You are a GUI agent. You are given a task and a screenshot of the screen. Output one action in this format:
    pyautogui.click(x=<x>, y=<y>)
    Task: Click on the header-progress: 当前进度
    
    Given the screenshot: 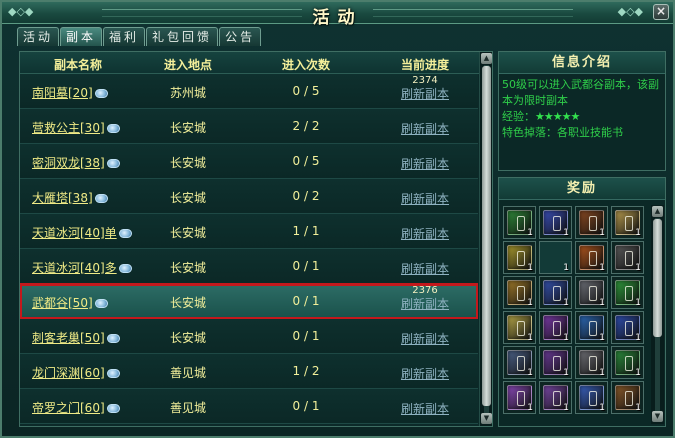 What is the action you would take?
    pyautogui.click(x=424, y=65)
    